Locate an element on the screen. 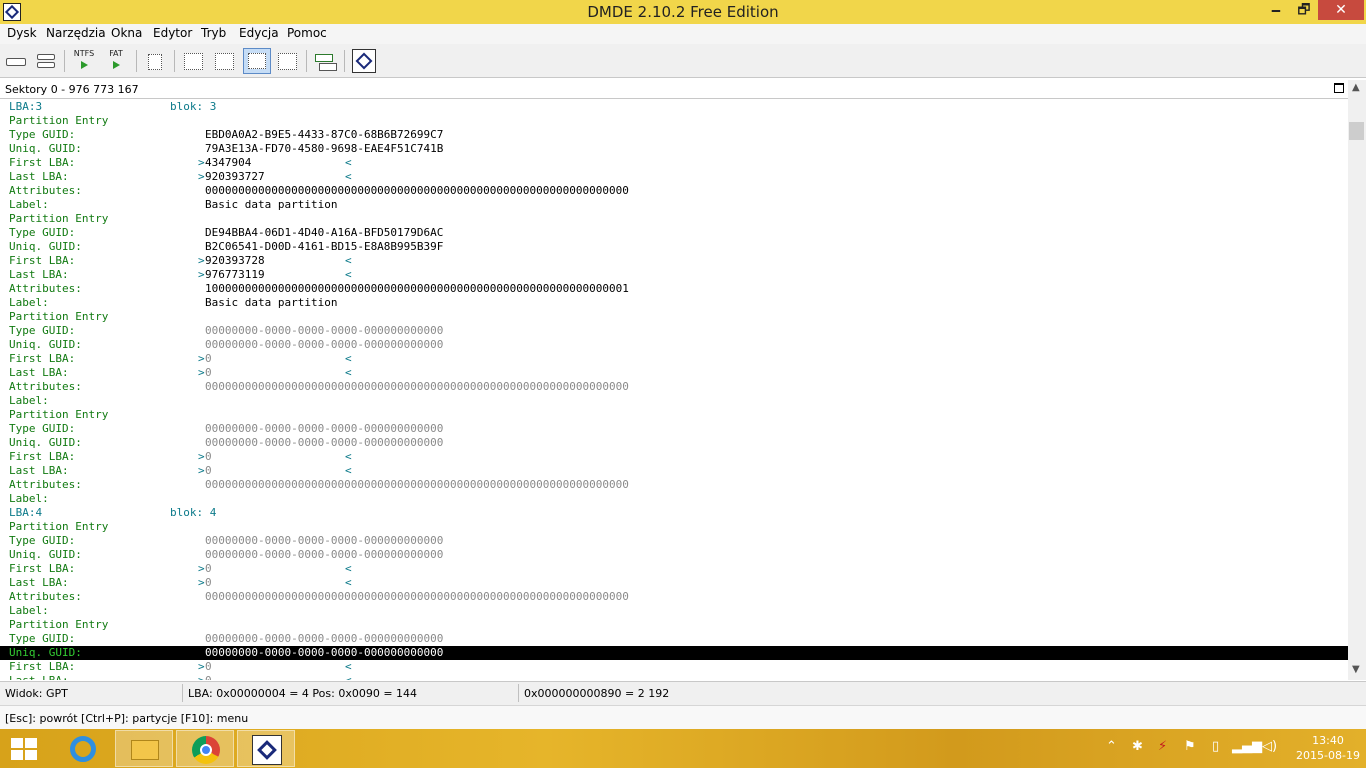 The image size is (1366, 768). menu-item-pomoc: Pomoc is located at coordinates (307, 33).